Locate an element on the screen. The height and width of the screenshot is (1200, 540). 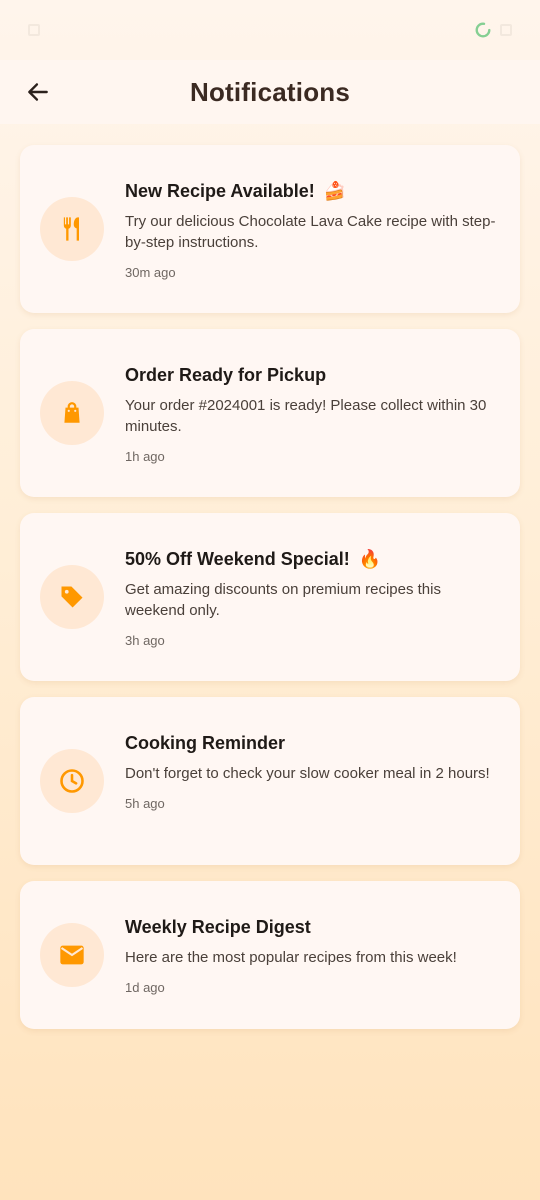
app-bar: Notifications is located at coordinates (270, 92).